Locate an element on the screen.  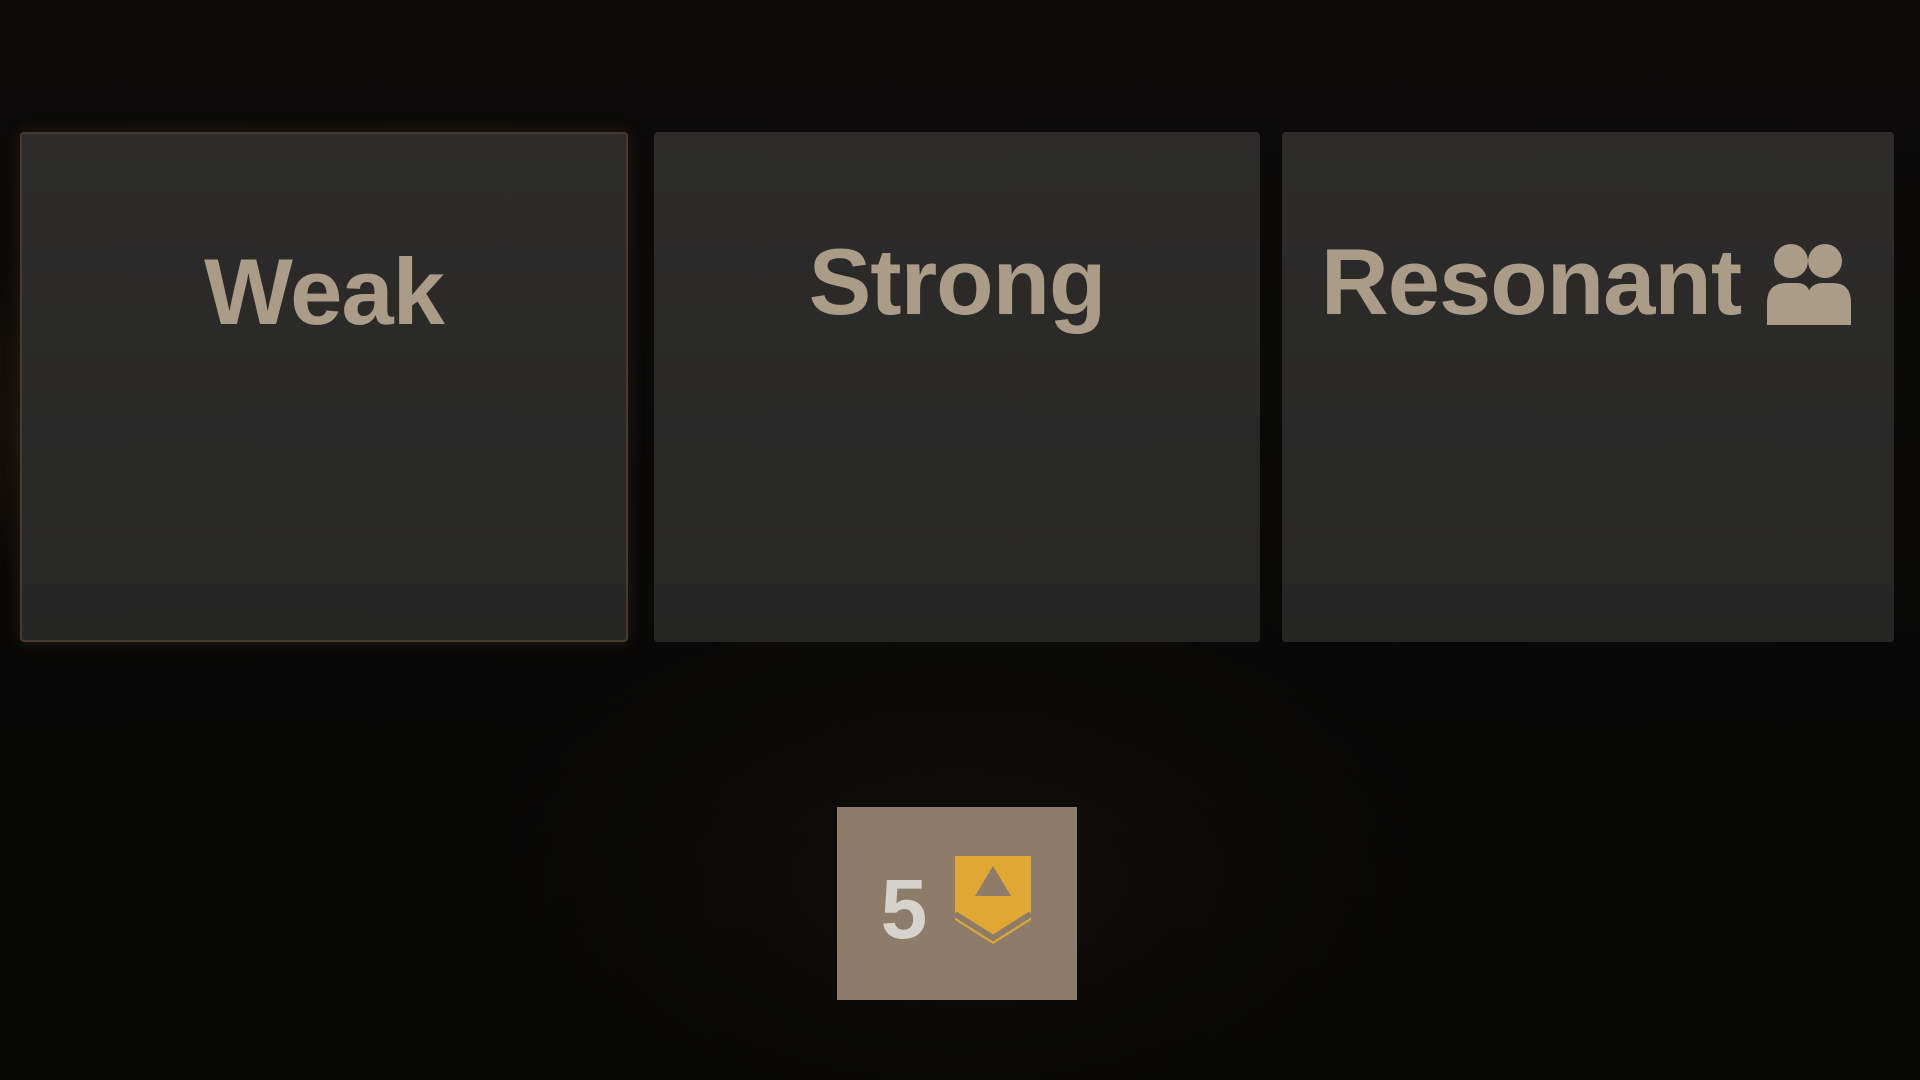
rank-counter: 5 is located at coordinates (957, 903).